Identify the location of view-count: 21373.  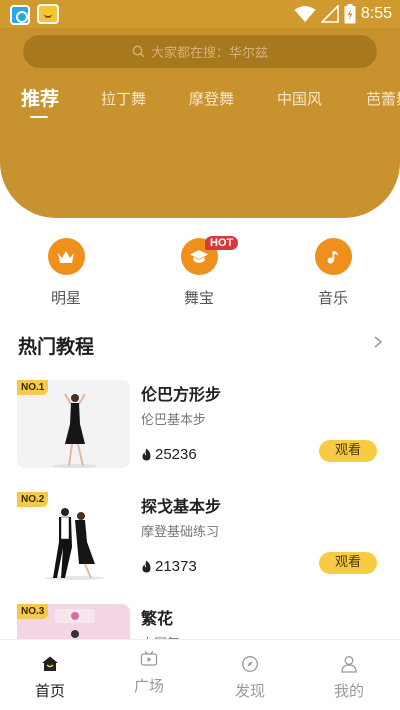
(169, 566).